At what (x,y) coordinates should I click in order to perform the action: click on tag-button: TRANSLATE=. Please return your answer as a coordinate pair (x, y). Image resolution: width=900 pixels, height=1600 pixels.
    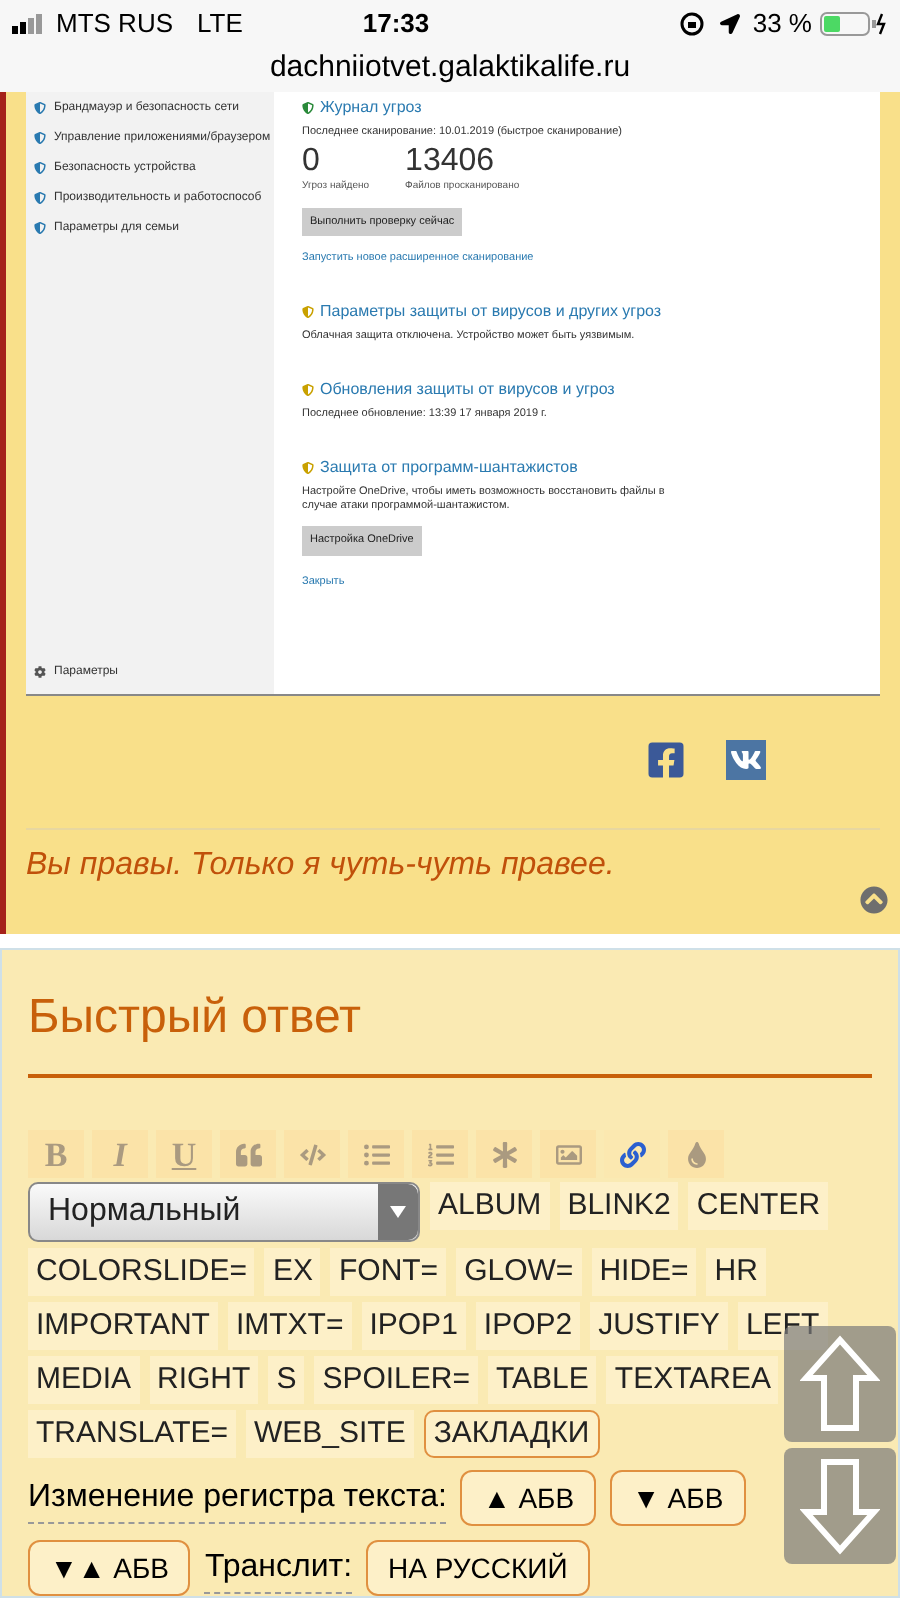
    Looking at the image, I should click on (132, 1434).